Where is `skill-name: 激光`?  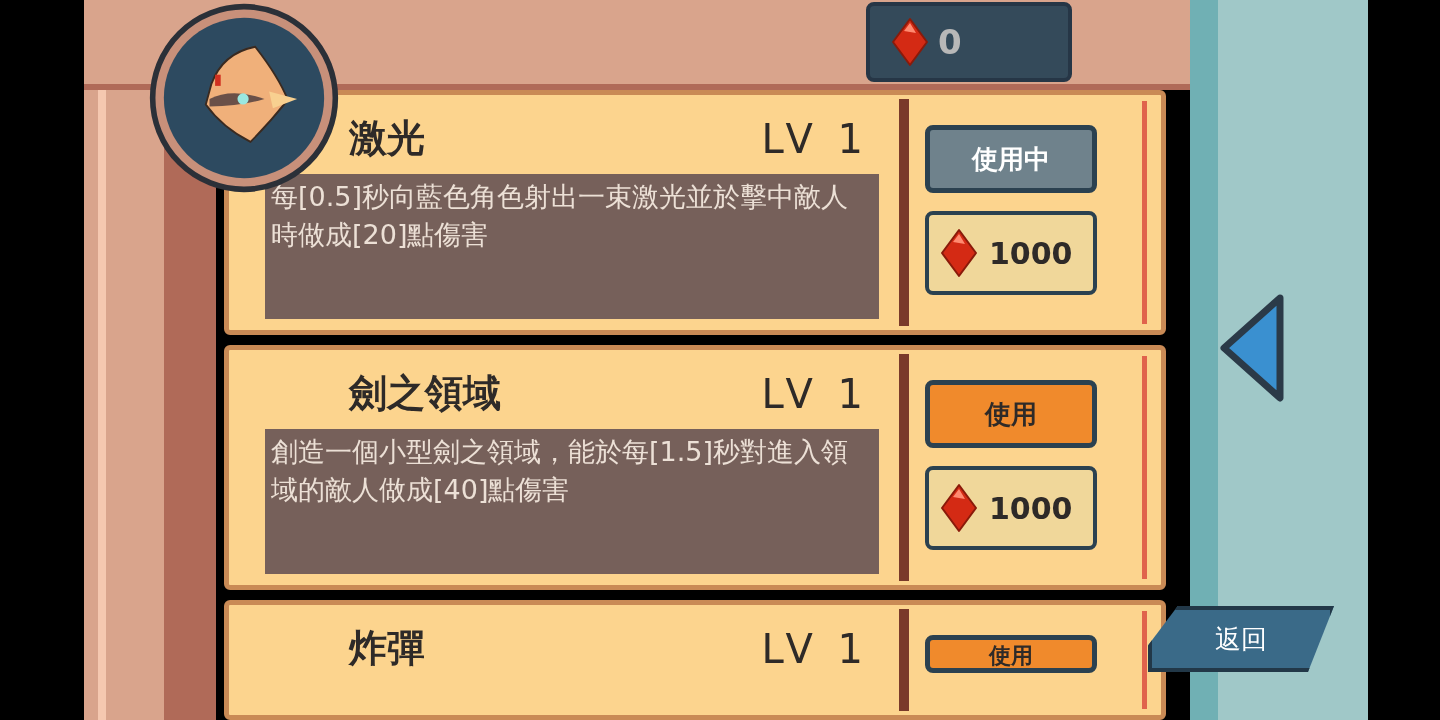
skill-name: 激光 is located at coordinates (387, 138).